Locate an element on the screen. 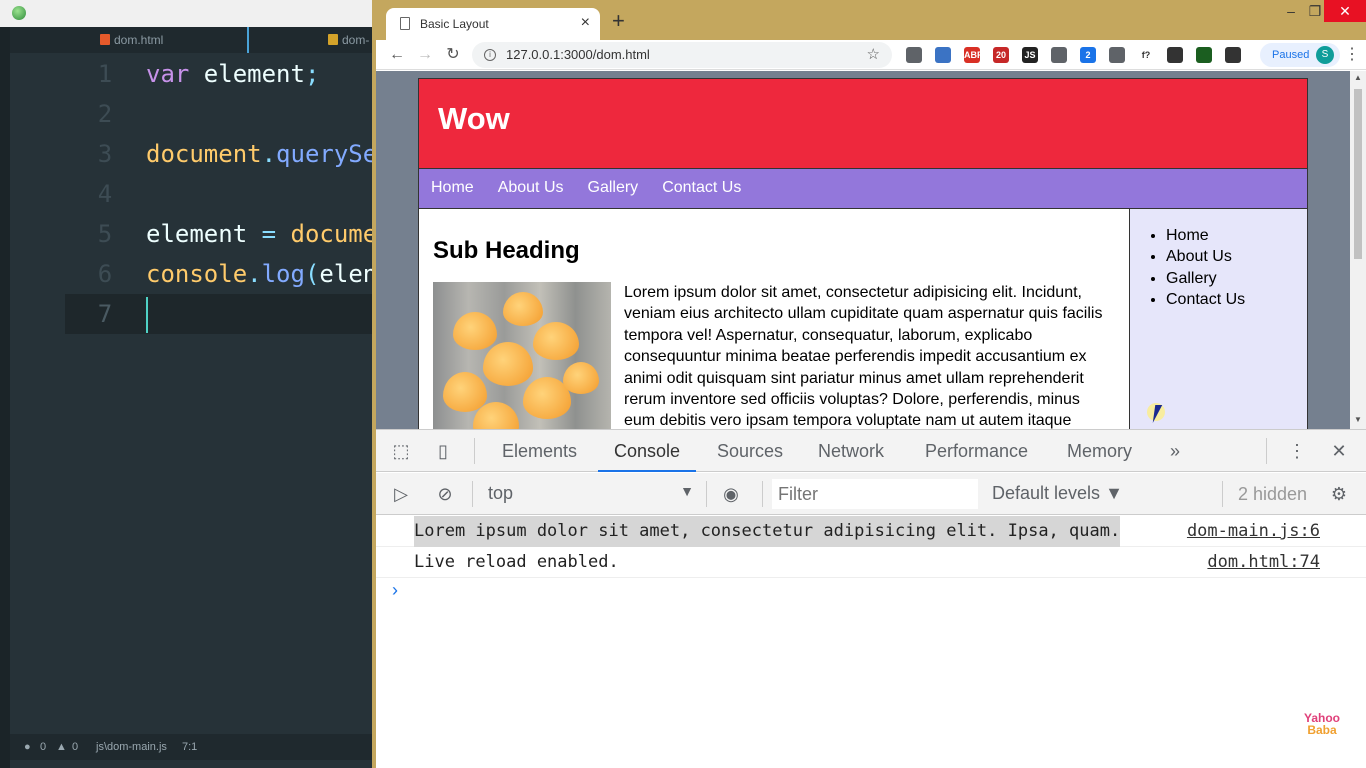  global-object: document is located at coordinates (204, 154).